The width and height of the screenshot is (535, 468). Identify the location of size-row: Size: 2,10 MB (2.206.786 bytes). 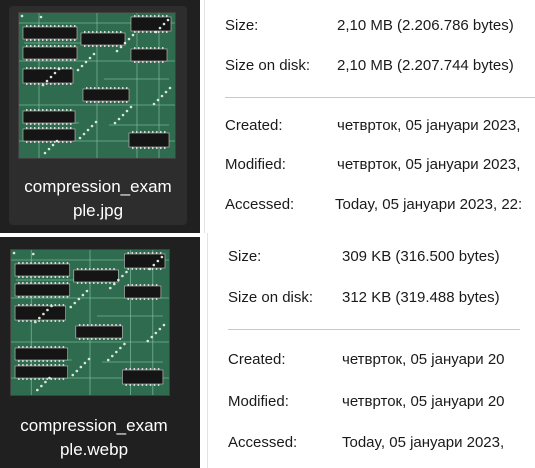
(370, 28).